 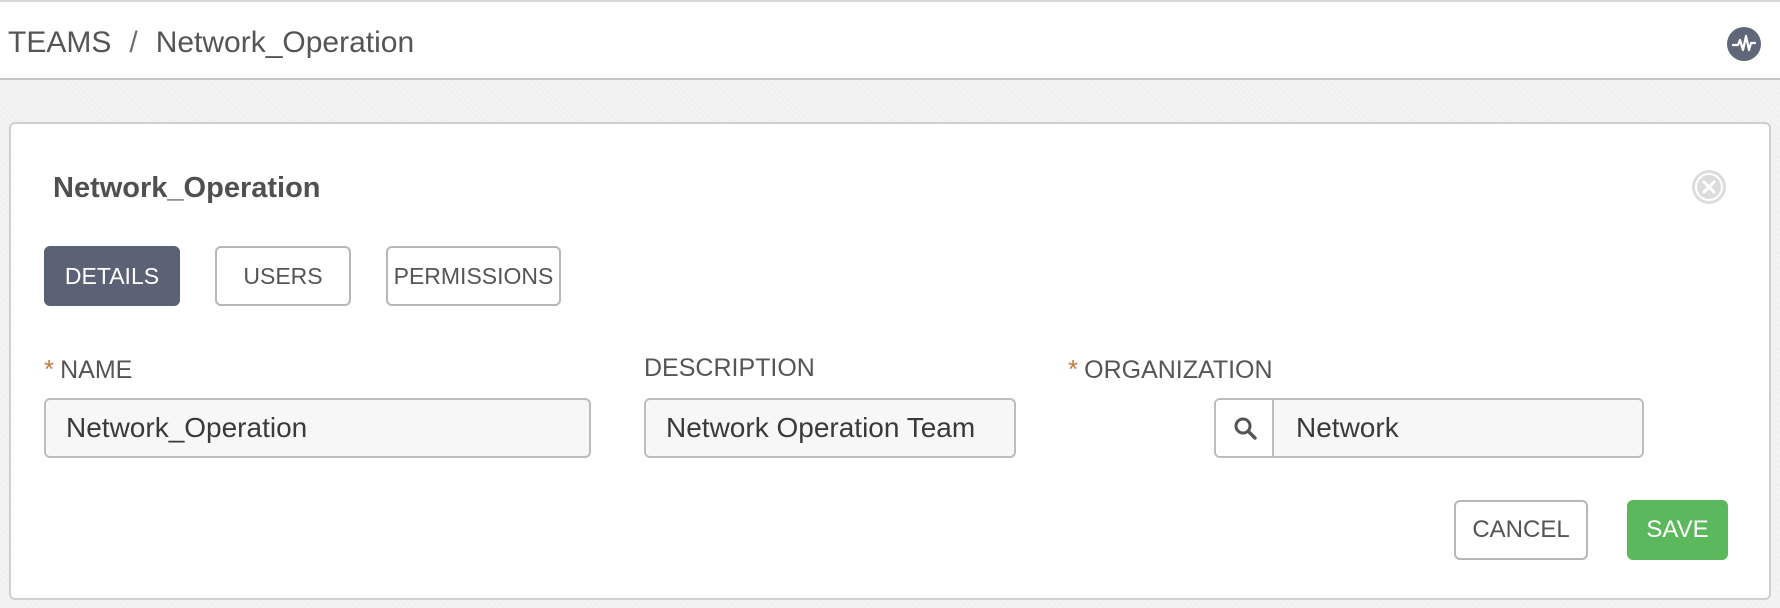 What do you see at coordinates (317, 428) in the screenshot?
I see `name-field` at bounding box center [317, 428].